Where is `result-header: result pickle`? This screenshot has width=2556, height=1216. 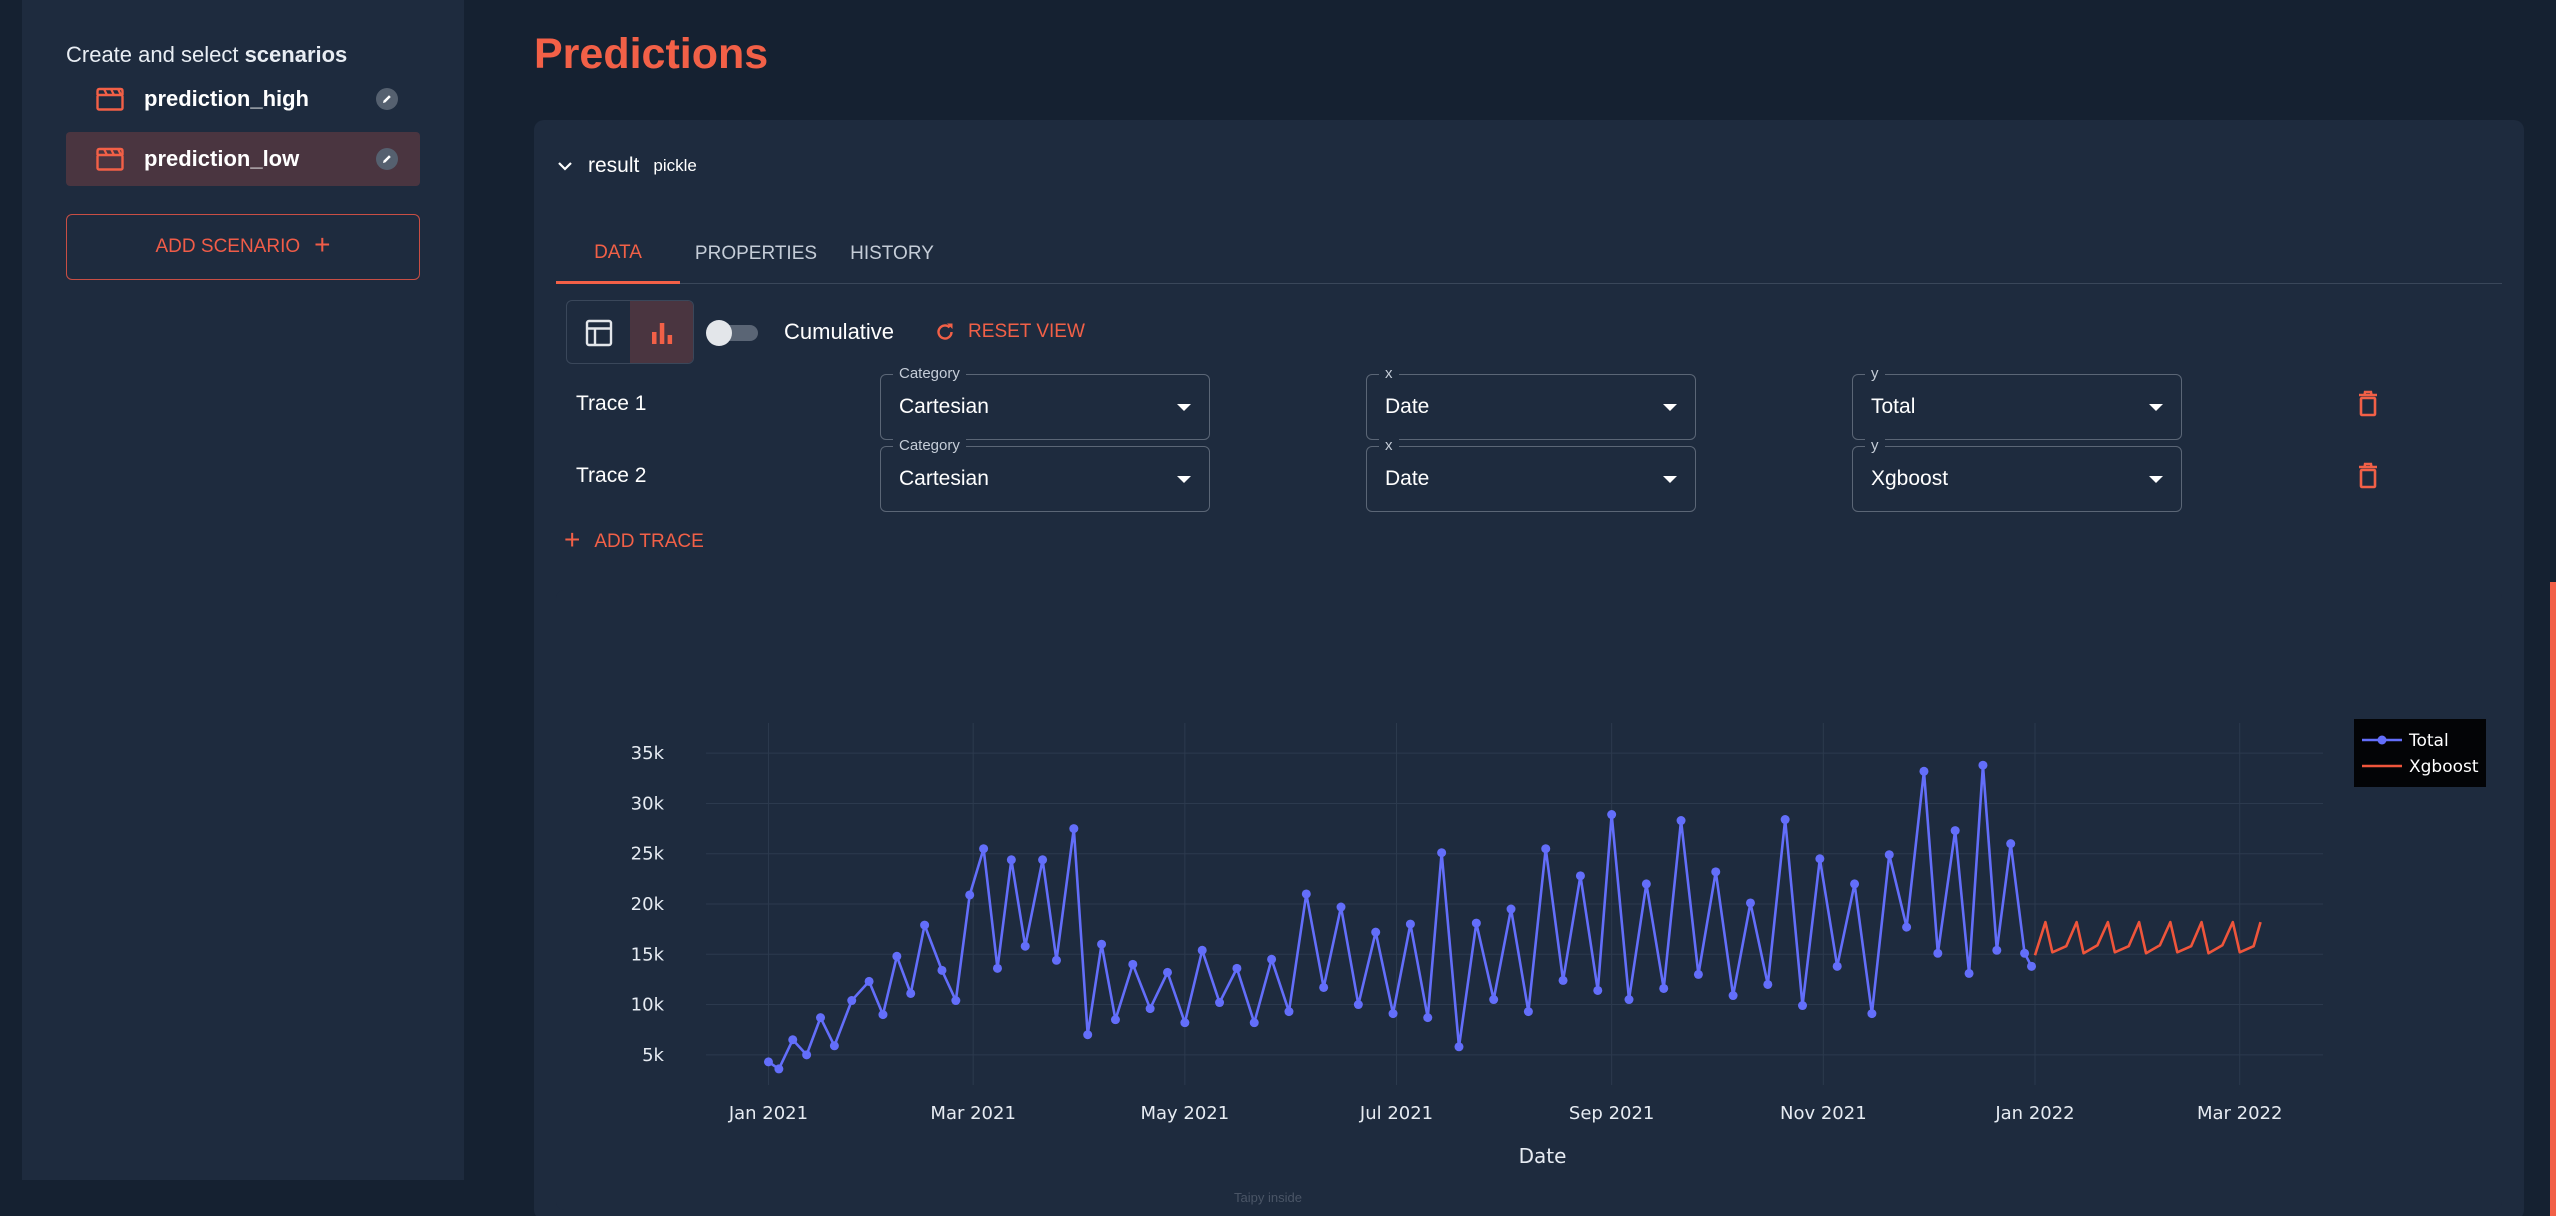 result-header: result pickle is located at coordinates (626, 166).